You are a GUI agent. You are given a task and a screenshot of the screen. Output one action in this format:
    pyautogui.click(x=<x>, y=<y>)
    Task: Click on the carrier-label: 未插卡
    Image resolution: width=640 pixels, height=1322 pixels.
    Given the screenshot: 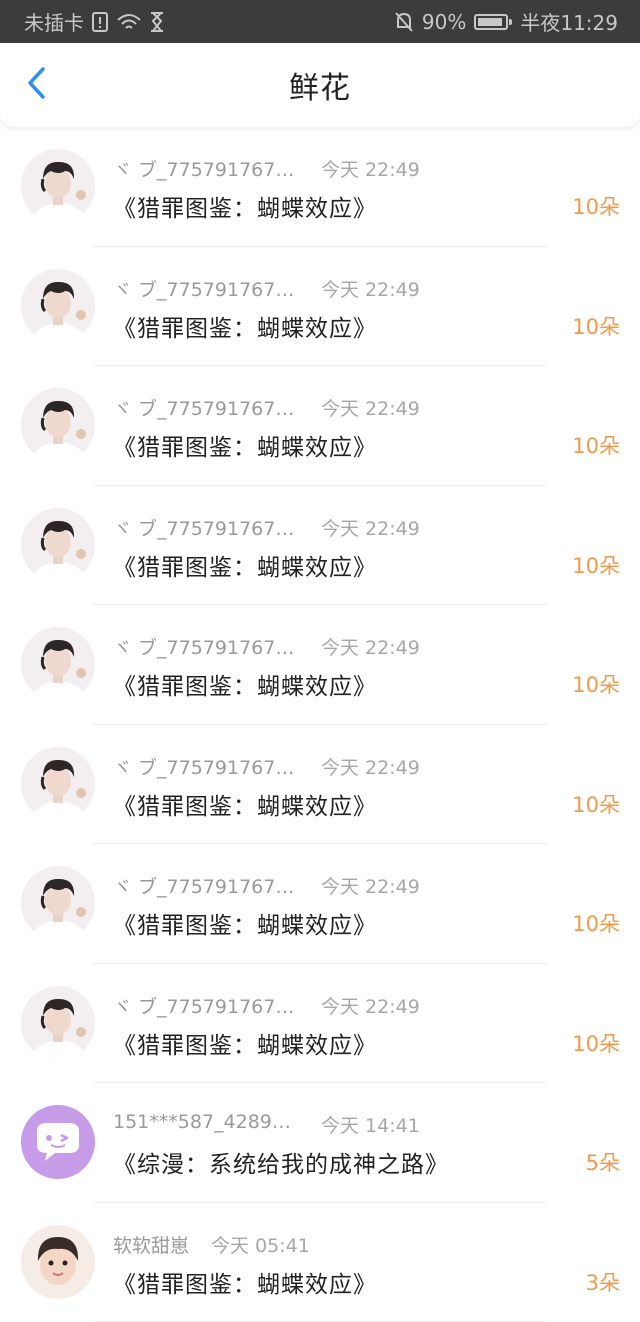 What is the action you would take?
    pyautogui.click(x=54, y=21)
    